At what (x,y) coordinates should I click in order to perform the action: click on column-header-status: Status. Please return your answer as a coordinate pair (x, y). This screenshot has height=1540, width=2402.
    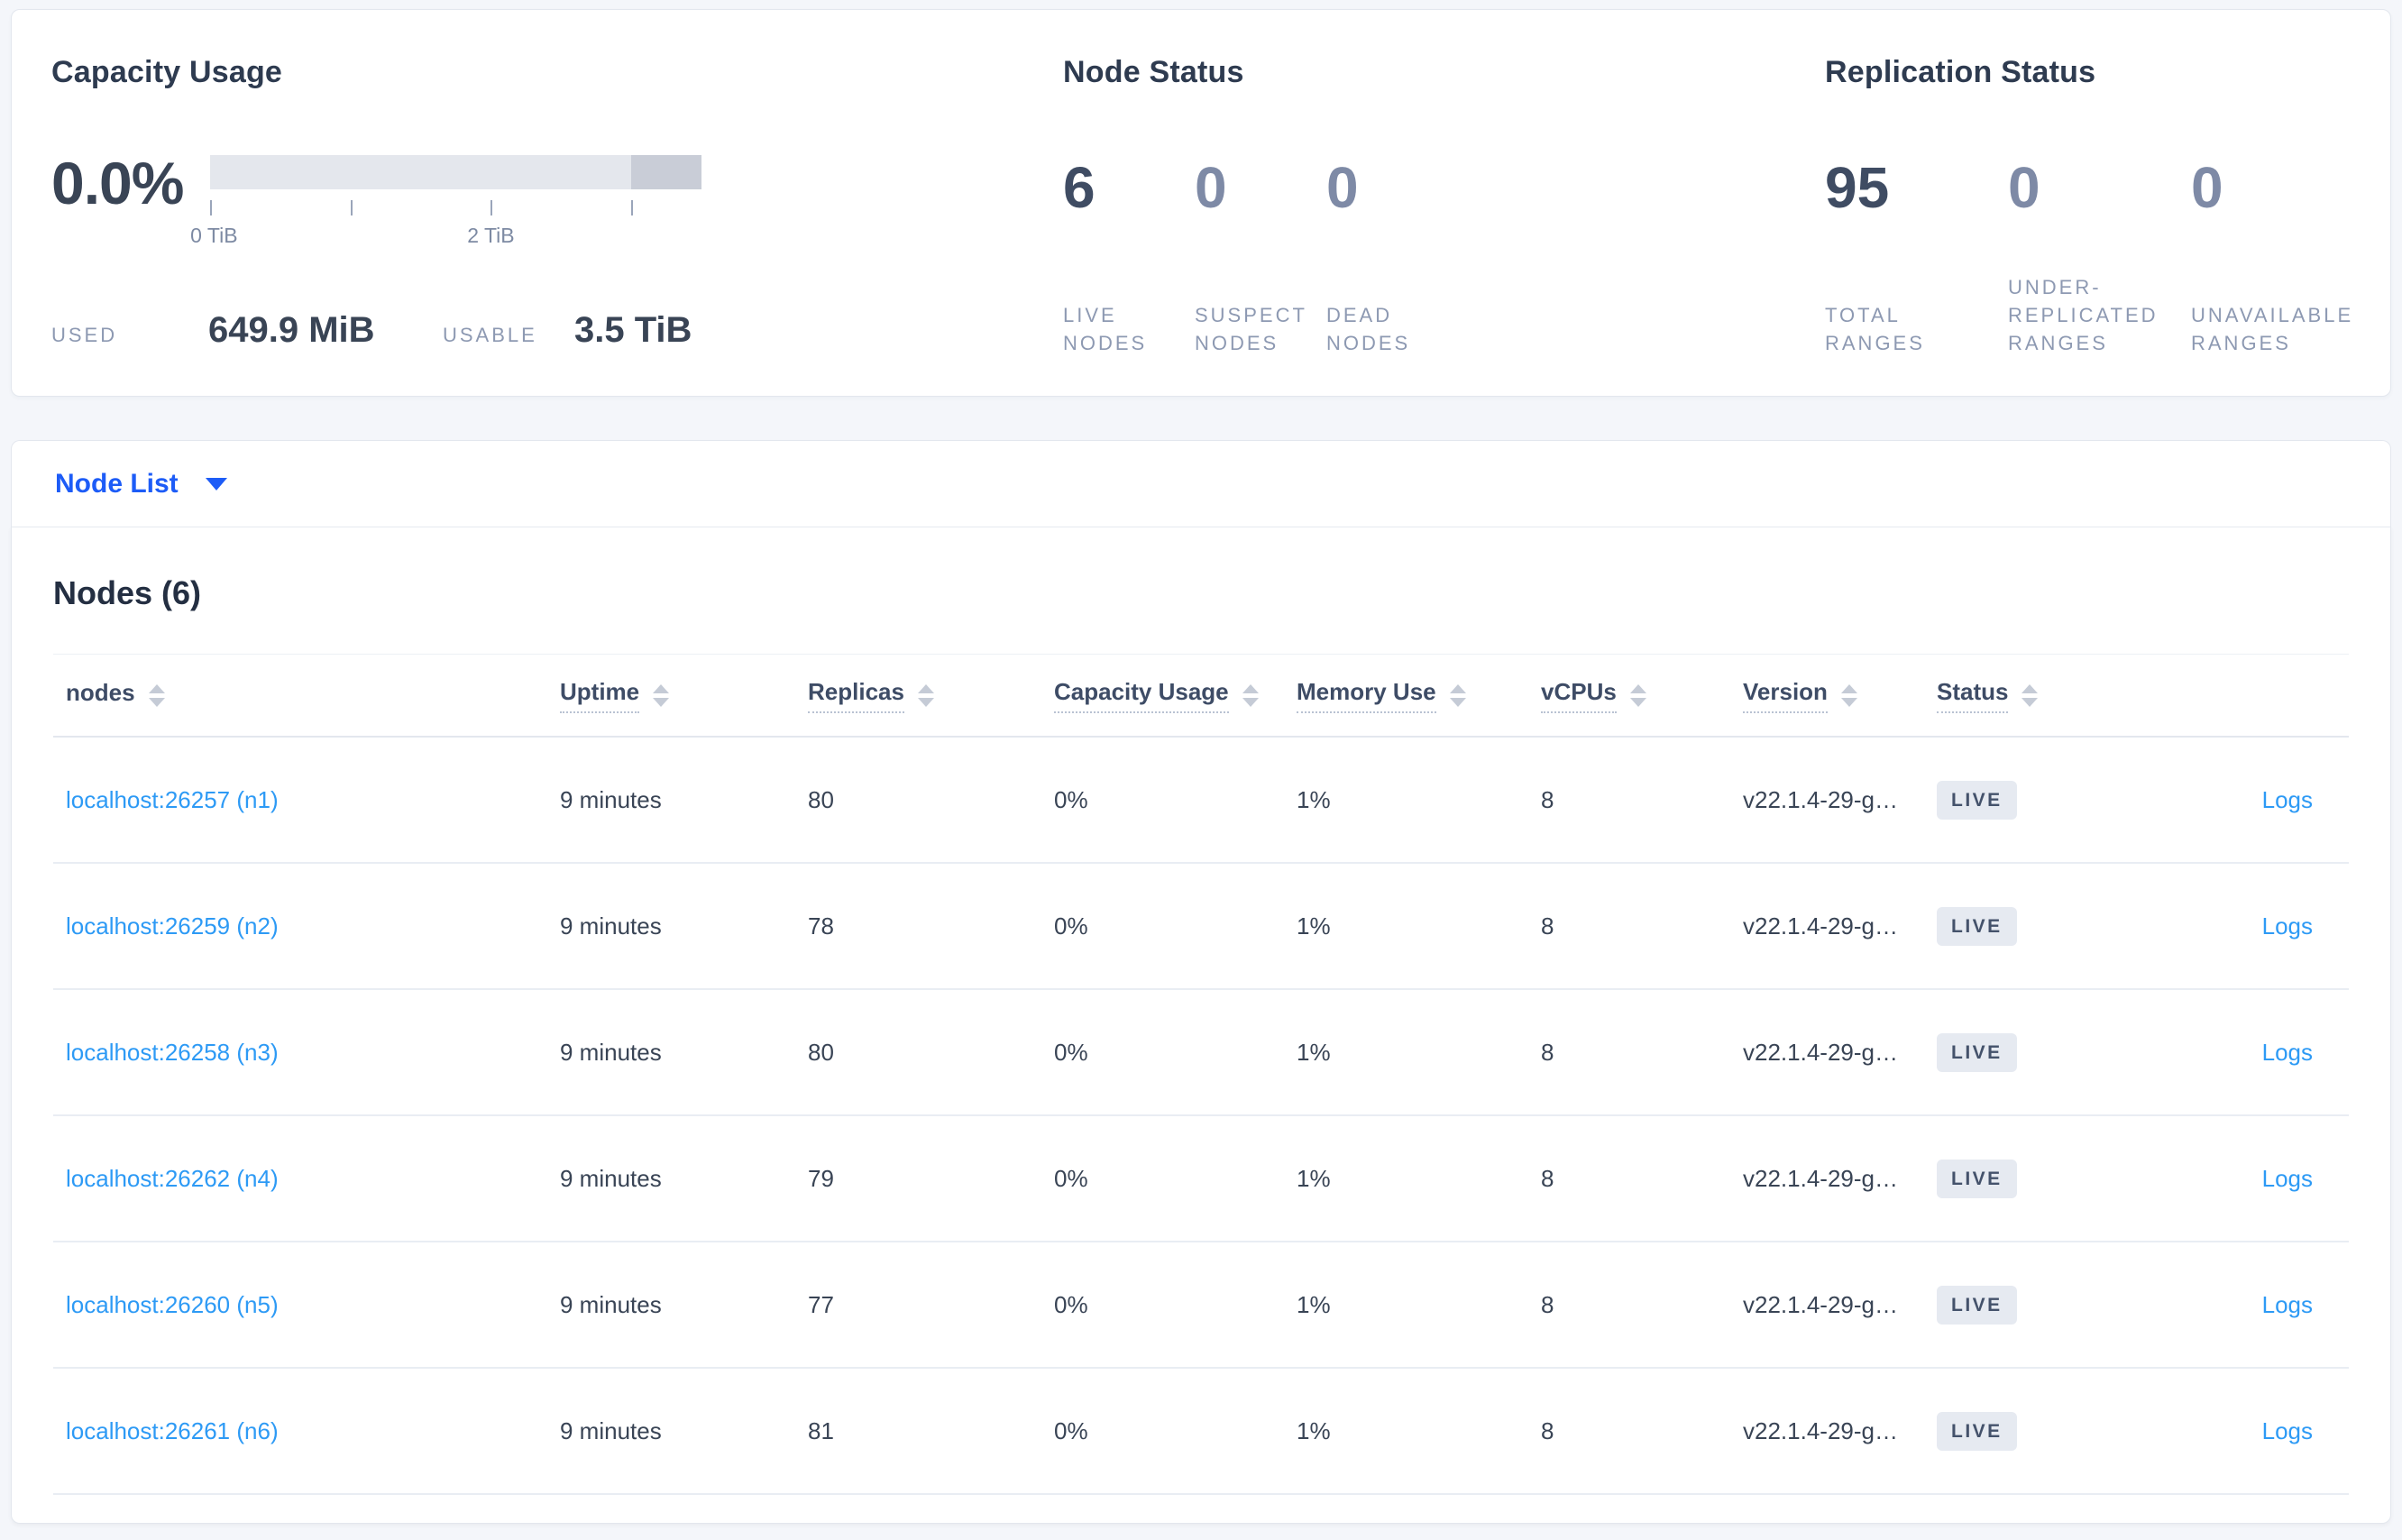
    Looking at the image, I should click on (2022, 695).